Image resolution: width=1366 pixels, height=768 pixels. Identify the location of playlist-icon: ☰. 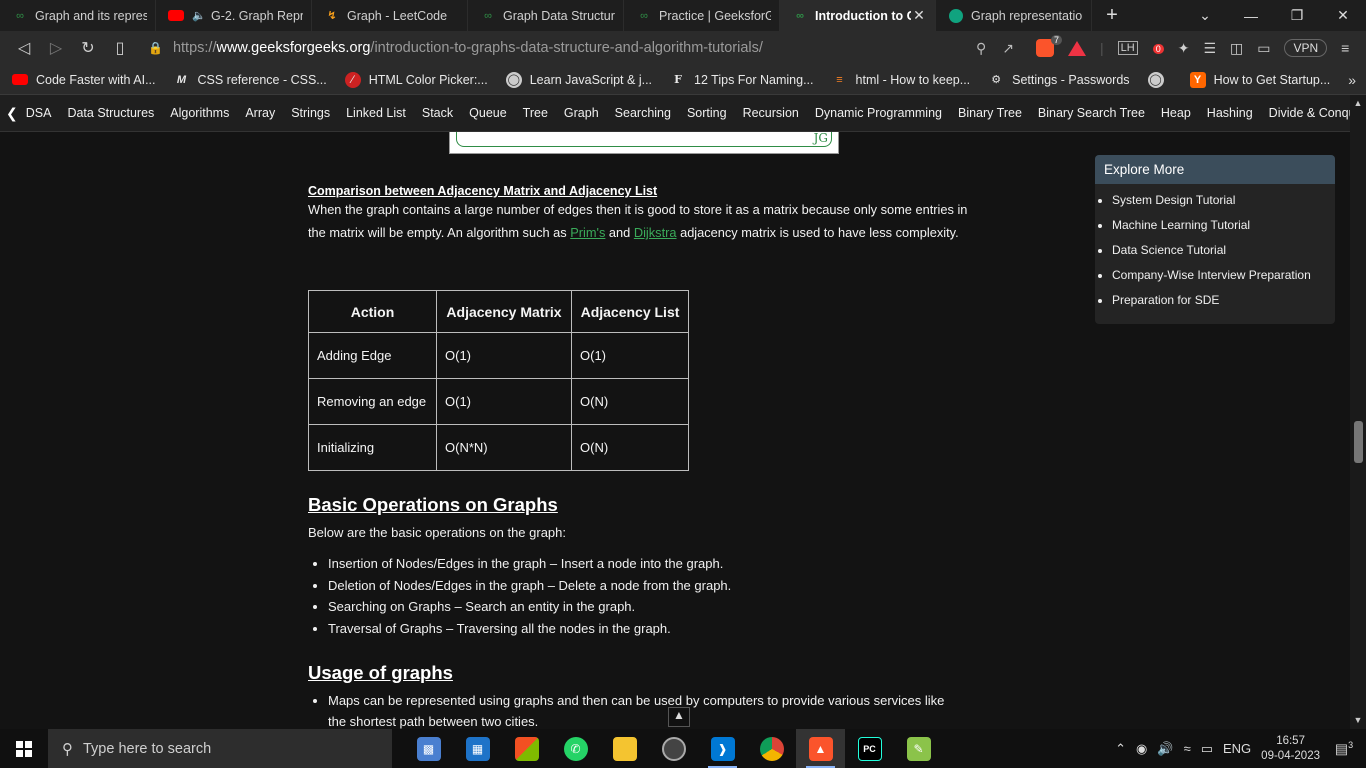
(1209, 48).